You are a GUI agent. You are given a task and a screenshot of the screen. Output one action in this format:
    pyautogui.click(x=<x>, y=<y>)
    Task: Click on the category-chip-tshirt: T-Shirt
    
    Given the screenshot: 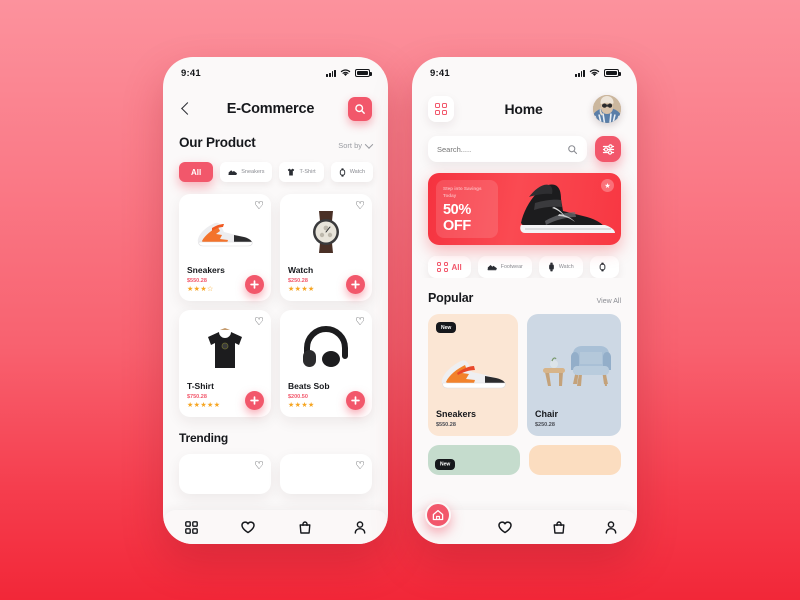 What is the action you would take?
    pyautogui.click(x=301, y=172)
    